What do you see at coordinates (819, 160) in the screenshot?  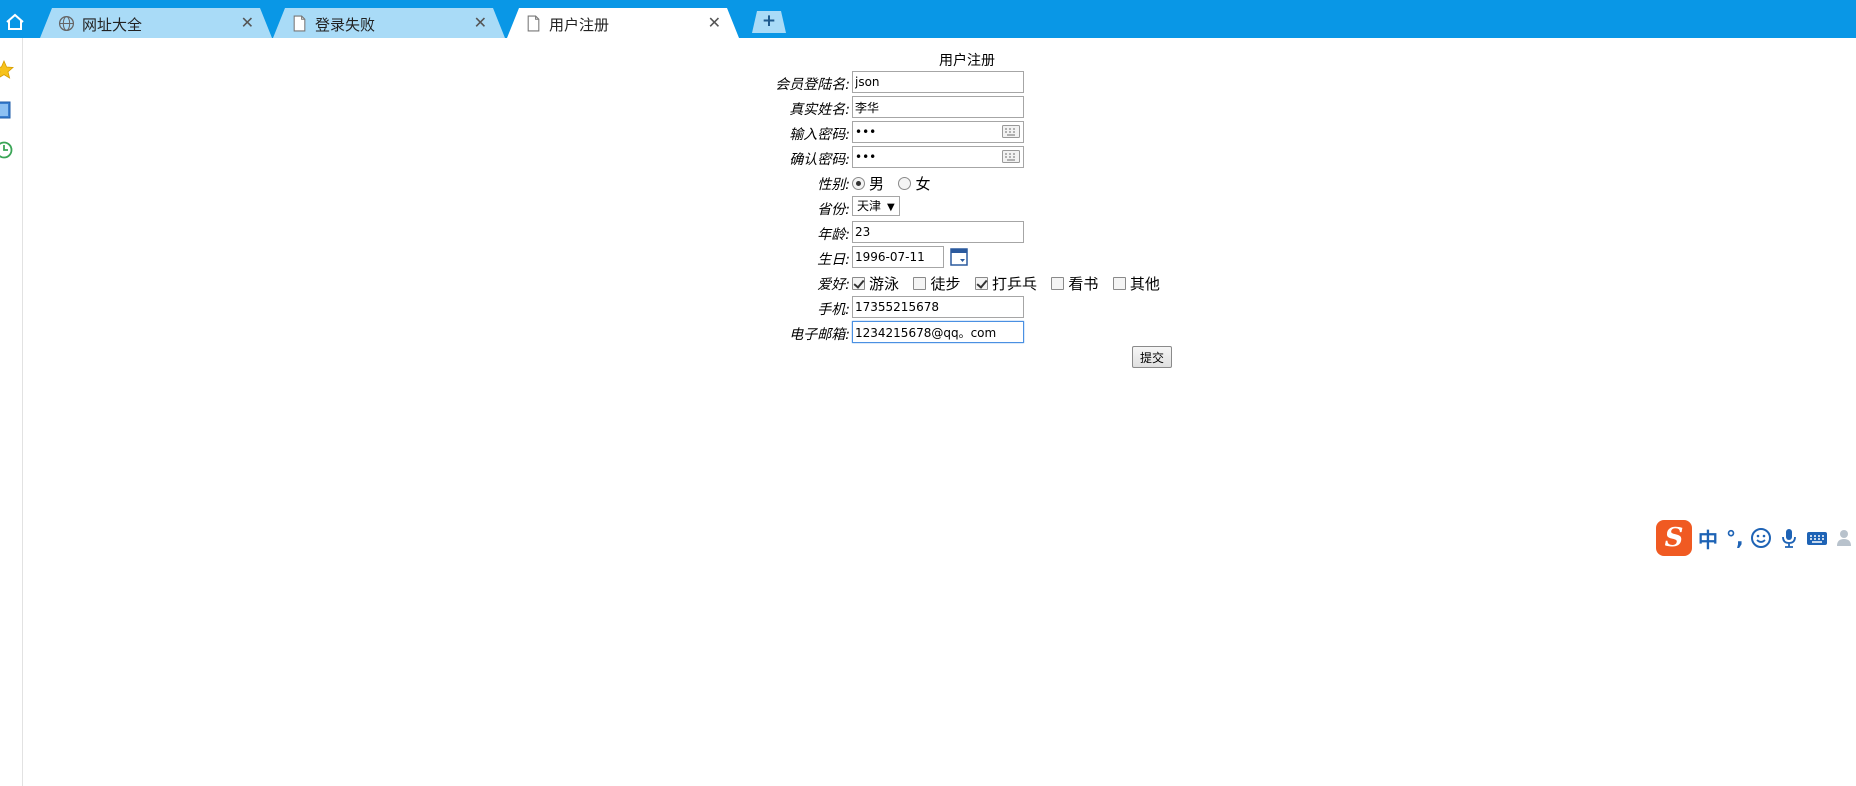 I see `confirm-password-label: 确认密码:` at bounding box center [819, 160].